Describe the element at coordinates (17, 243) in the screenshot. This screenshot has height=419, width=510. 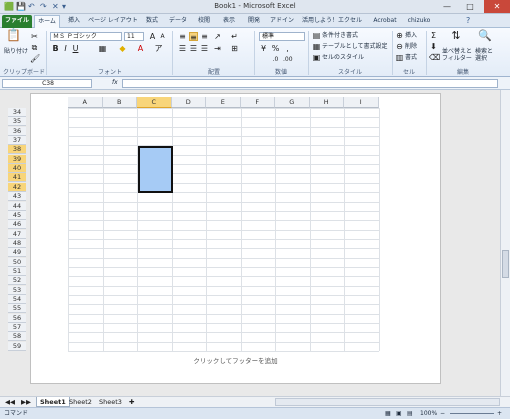
I see `row-header-48: 48` at that location.